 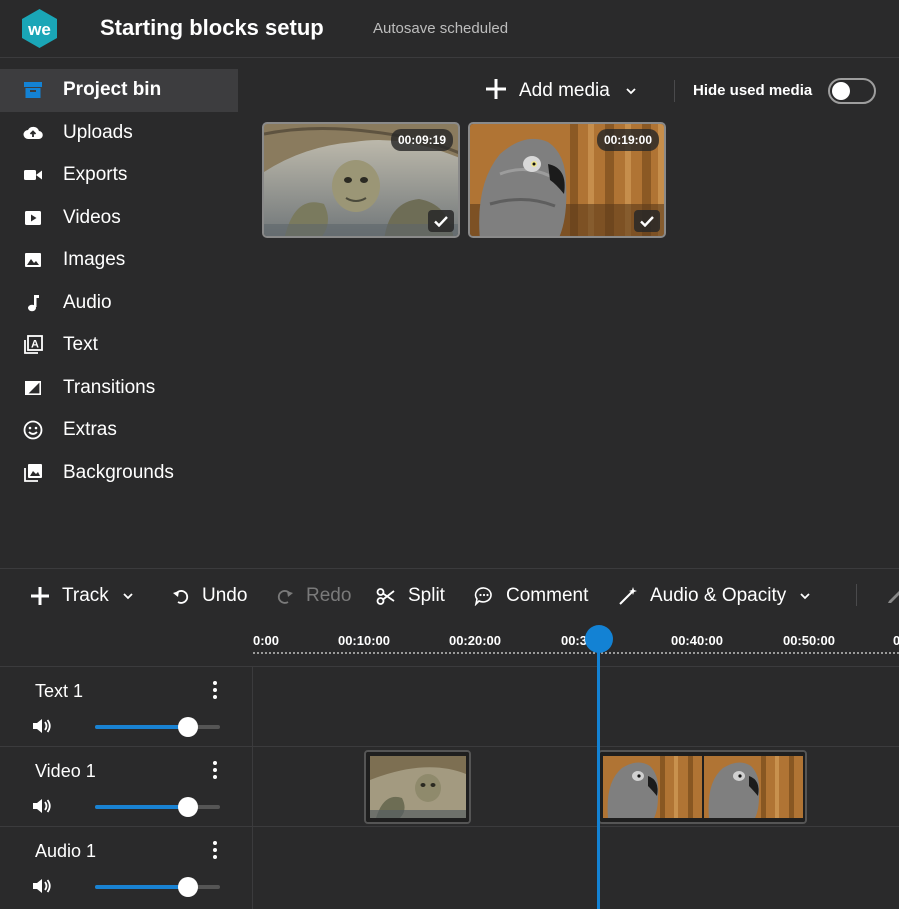 What do you see at coordinates (441, 28) in the screenshot?
I see `autosave-status: Autosave scheduled` at bounding box center [441, 28].